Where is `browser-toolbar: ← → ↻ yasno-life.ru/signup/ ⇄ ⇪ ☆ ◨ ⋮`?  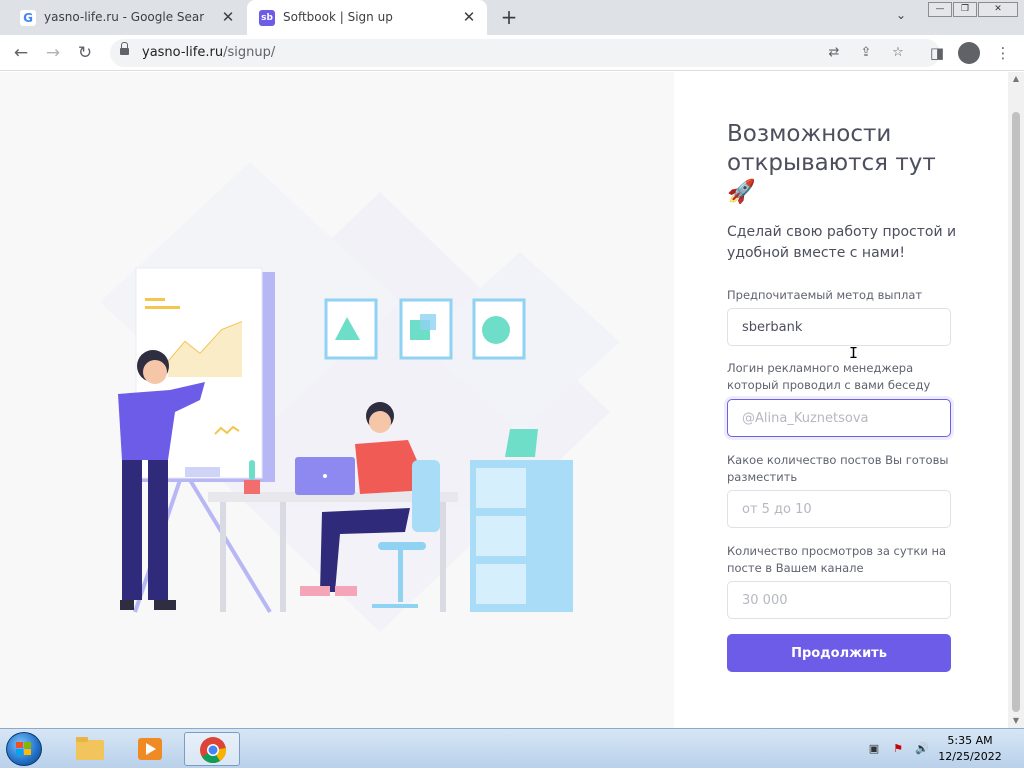 browser-toolbar: ← → ↻ yasno-life.ru/signup/ ⇄ ⇪ ☆ ◨ ⋮ is located at coordinates (512, 53).